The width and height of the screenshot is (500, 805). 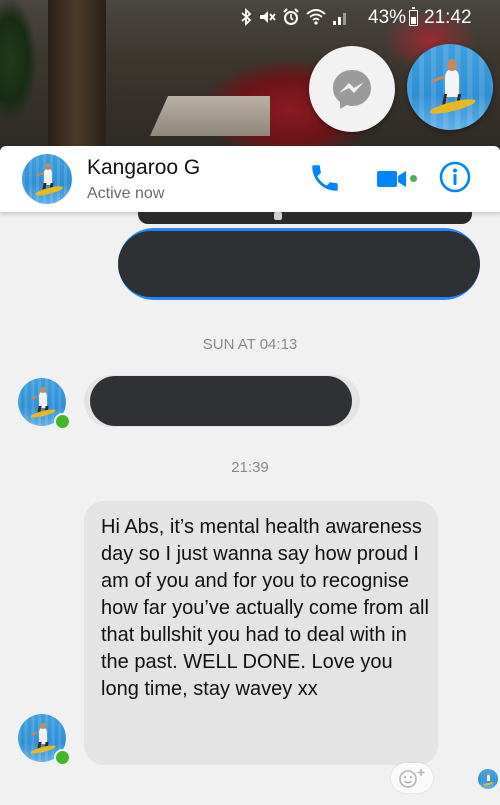 What do you see at coordinates (299, 264) in the screenshot?
I see `redacted-outgoing-message` at bounding box center [299, 264].